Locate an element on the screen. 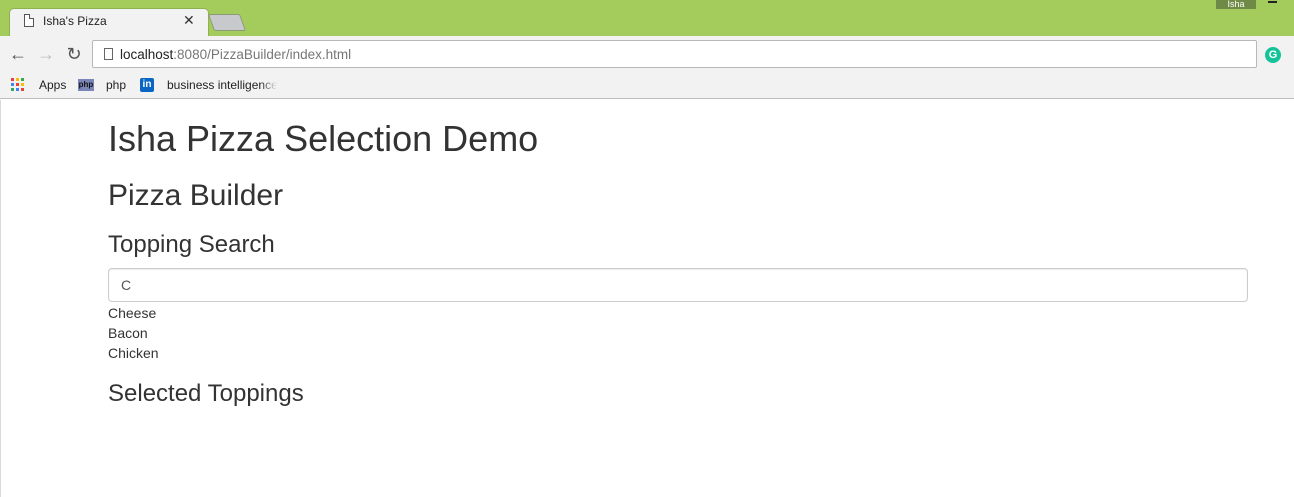  selected-toppings-heading: Selected Toppings is located at coordinates (206, 393).